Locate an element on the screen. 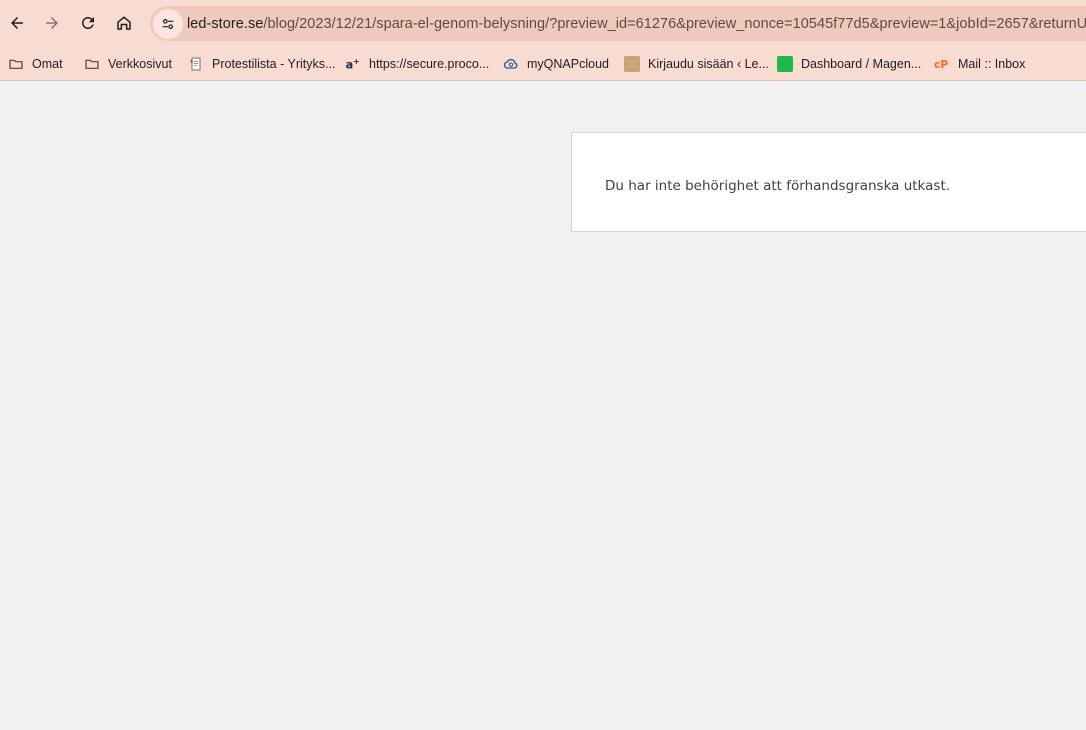 Image resolution: width=1086 pixels, height=730 pixels. bookmark-omat: Omat is located at coordinates (35, 63).